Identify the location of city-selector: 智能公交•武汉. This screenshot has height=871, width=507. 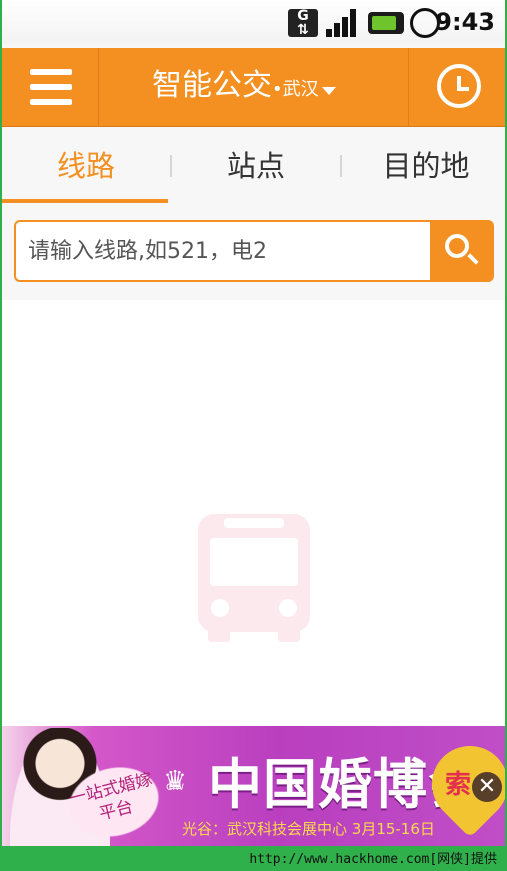
(244, 86).